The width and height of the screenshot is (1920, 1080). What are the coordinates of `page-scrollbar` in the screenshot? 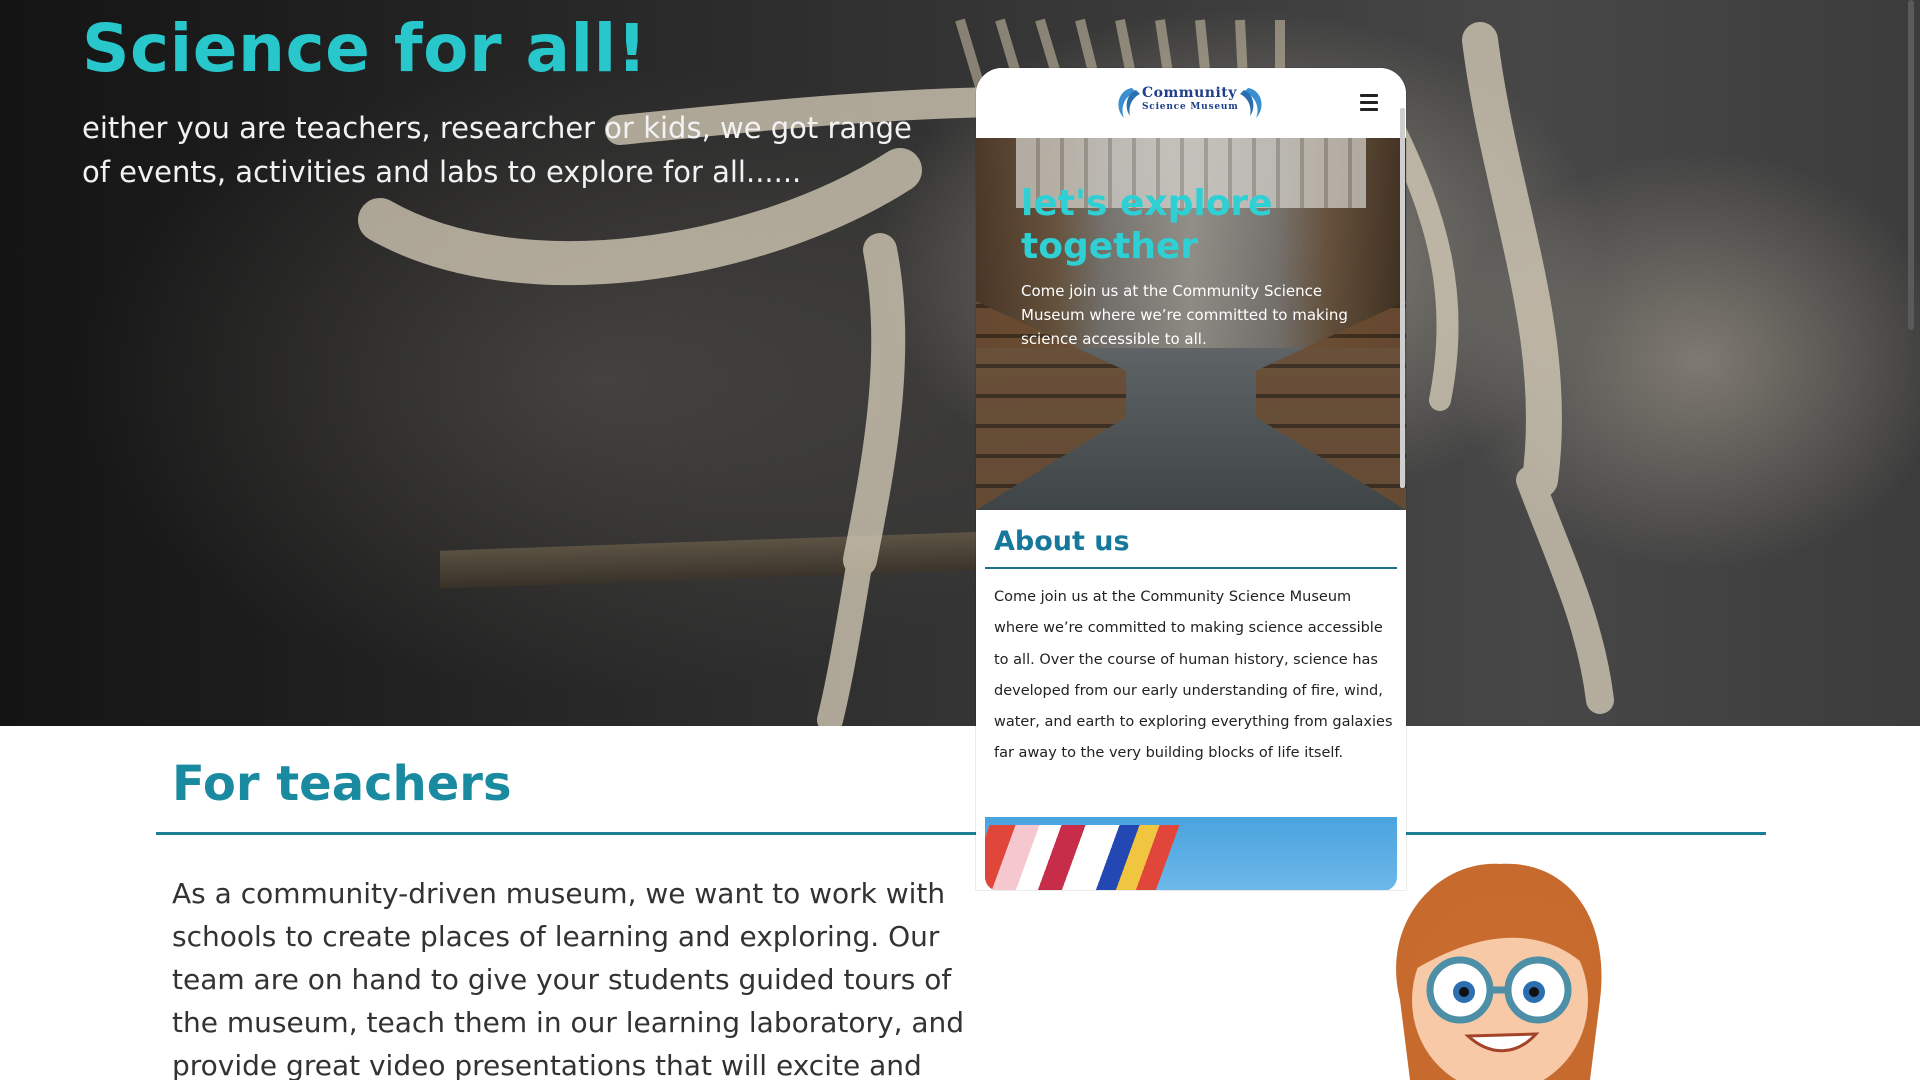 It's located at (1911, 165).